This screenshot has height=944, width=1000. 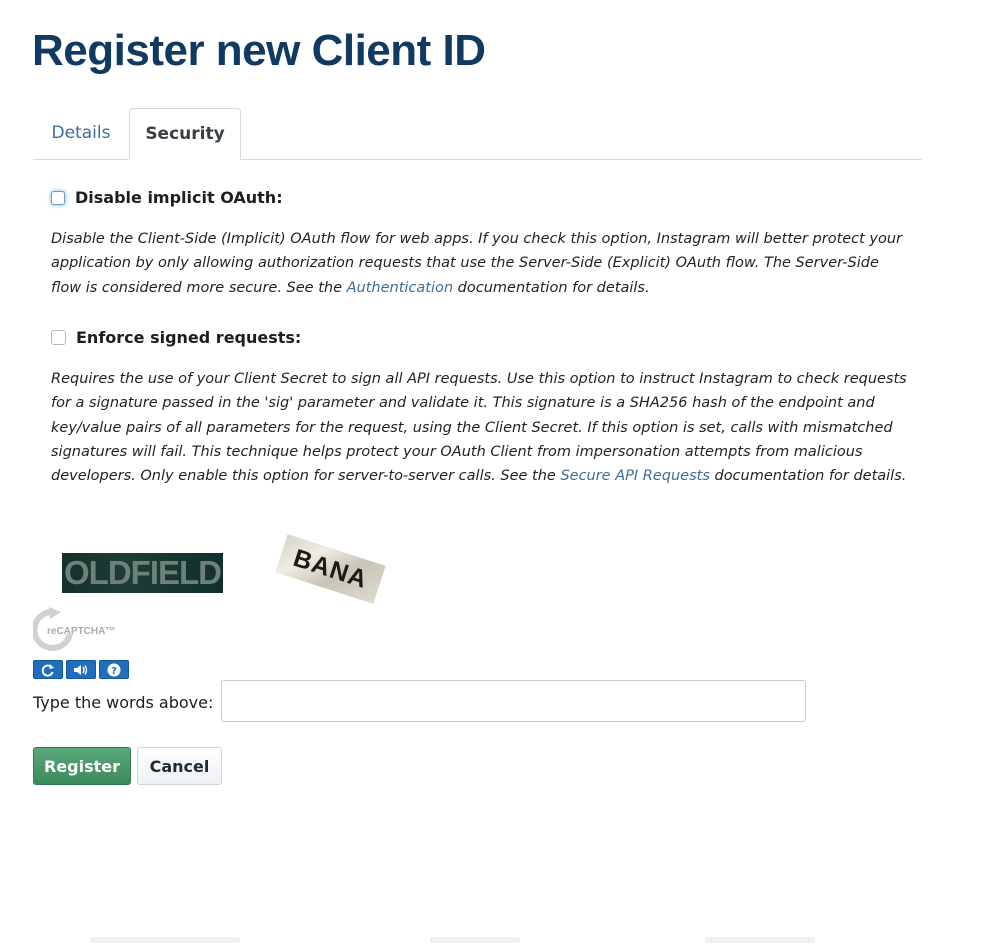 I want to click on recaptcha-logo: reCAPTCHA™, so click(x=82, y=630).